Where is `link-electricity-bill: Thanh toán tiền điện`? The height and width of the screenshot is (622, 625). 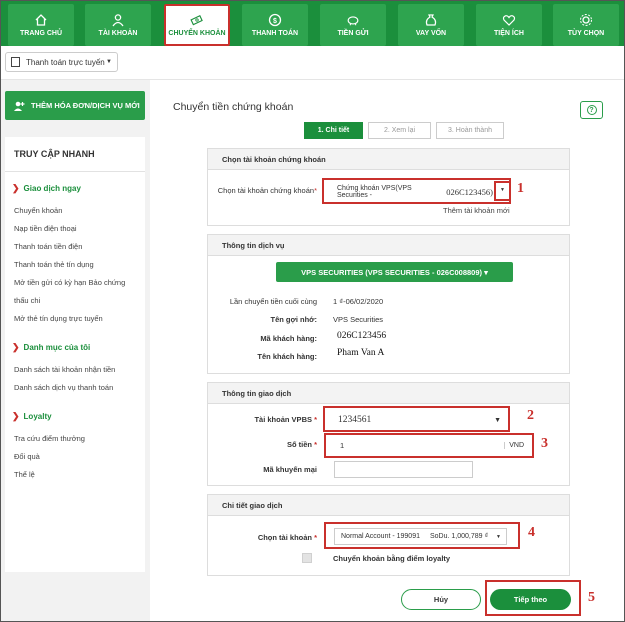 link-electricity-bill: Thanh toán tiền điện is located at coordinates (48, 246).